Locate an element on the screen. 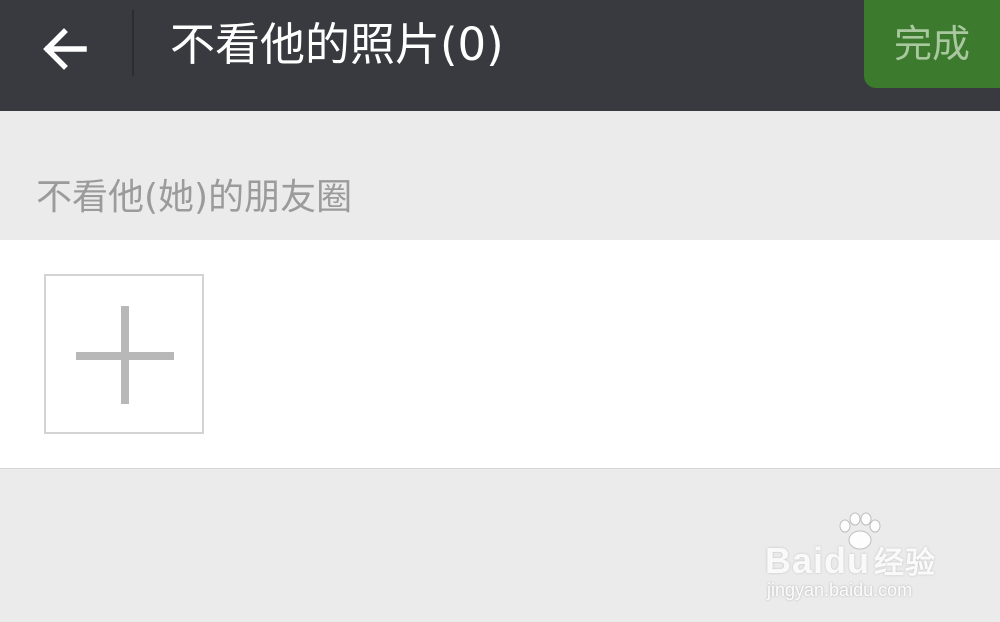 The width and height of the screenshot is (1000, 622). back-button is located at coordinates (66, 48).